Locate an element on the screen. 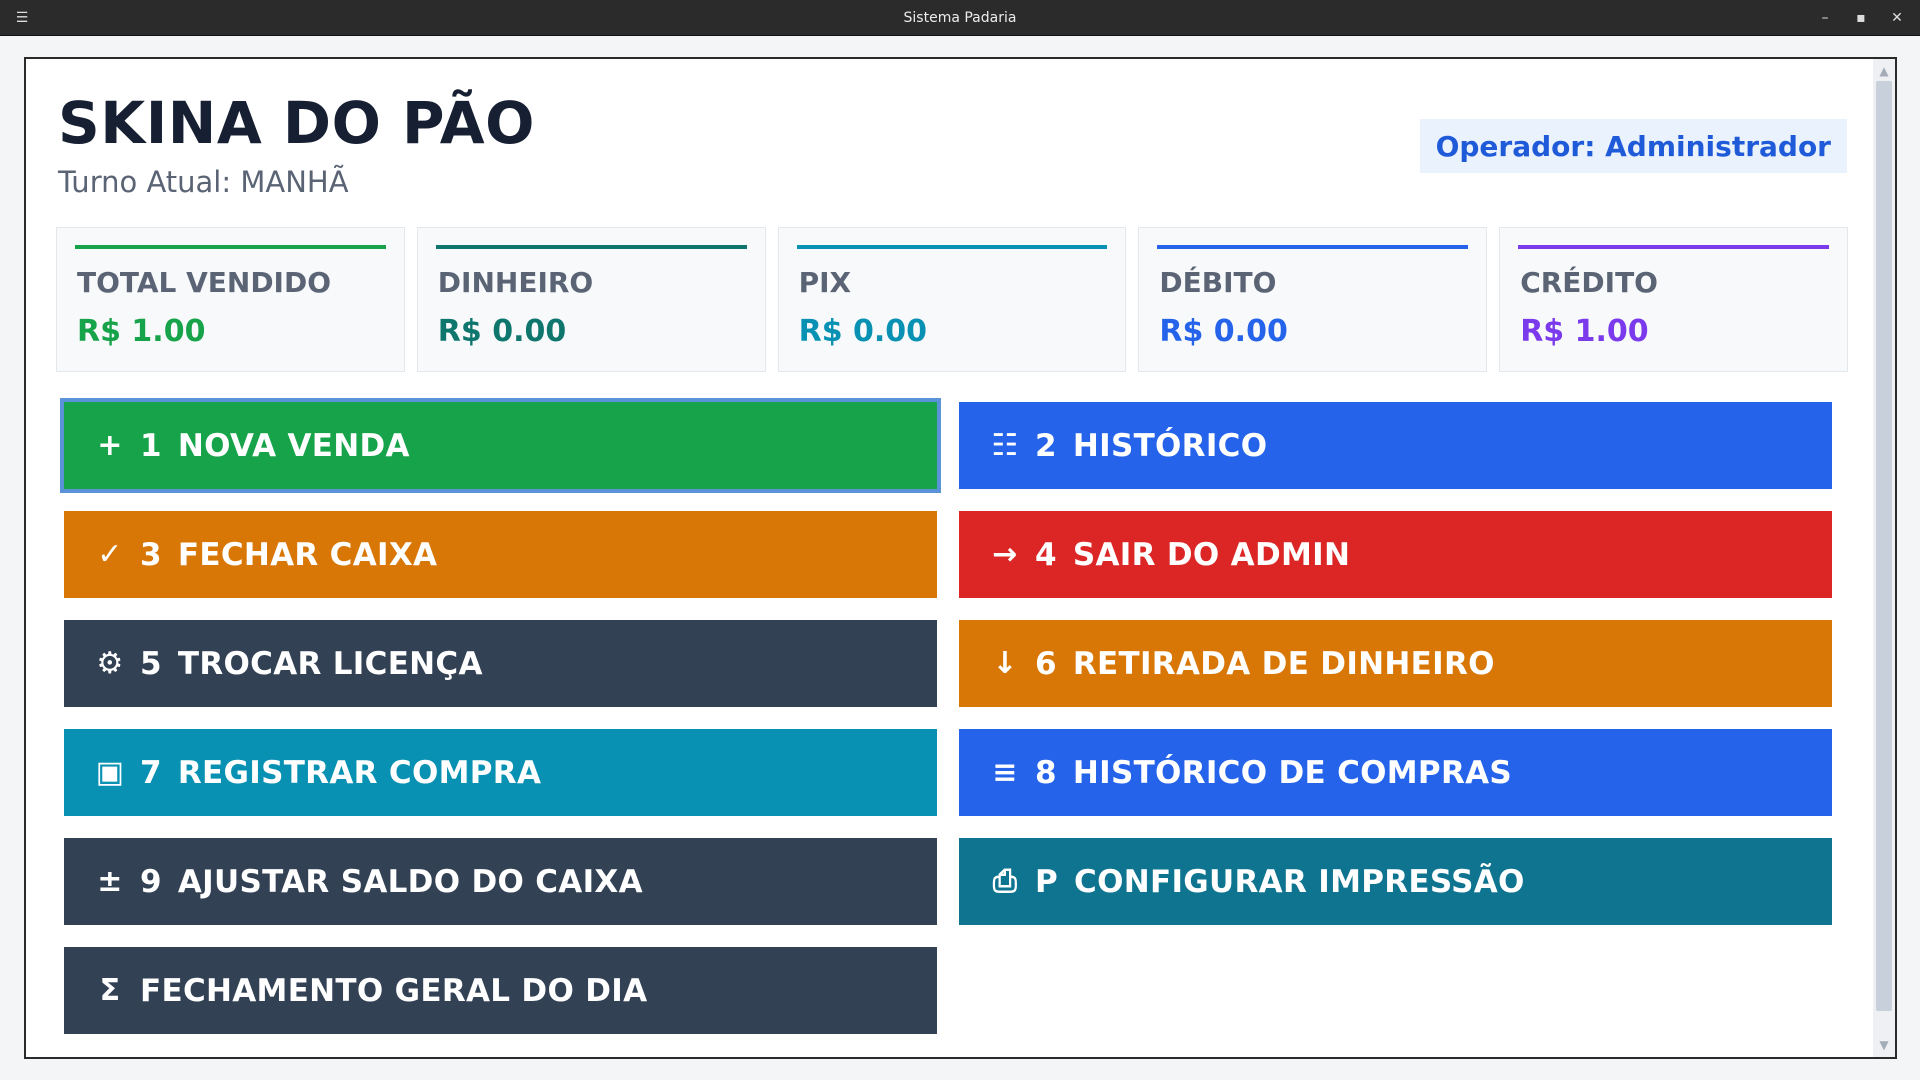  action-button-histórico-de-compras: ≡ 8 HISTÓRICO DE COMPRAS is located at coordinates (1395, 772).